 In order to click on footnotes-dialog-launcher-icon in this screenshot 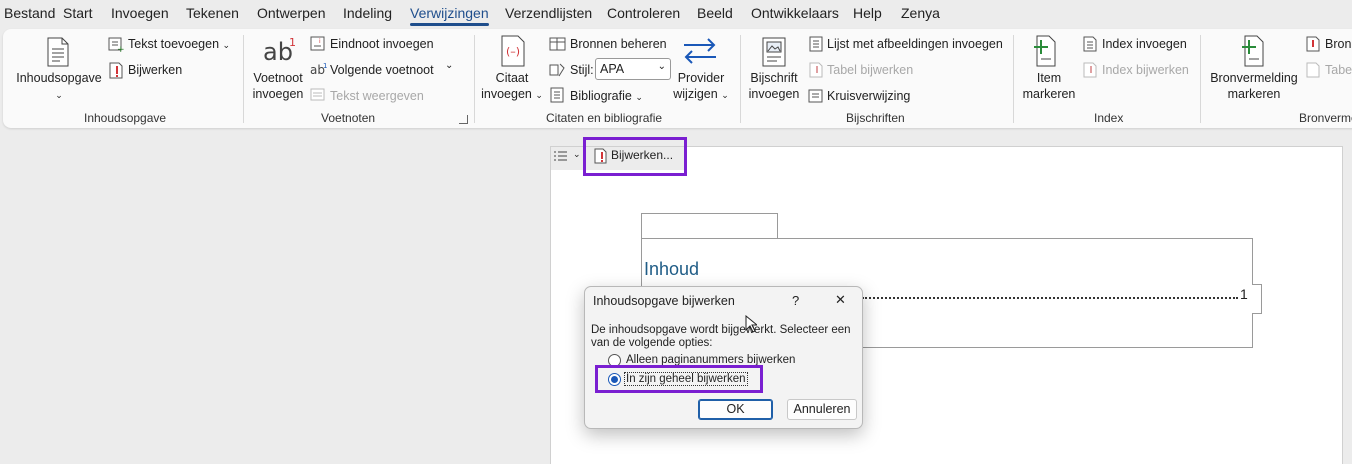, I will do `click(463, 119)`.